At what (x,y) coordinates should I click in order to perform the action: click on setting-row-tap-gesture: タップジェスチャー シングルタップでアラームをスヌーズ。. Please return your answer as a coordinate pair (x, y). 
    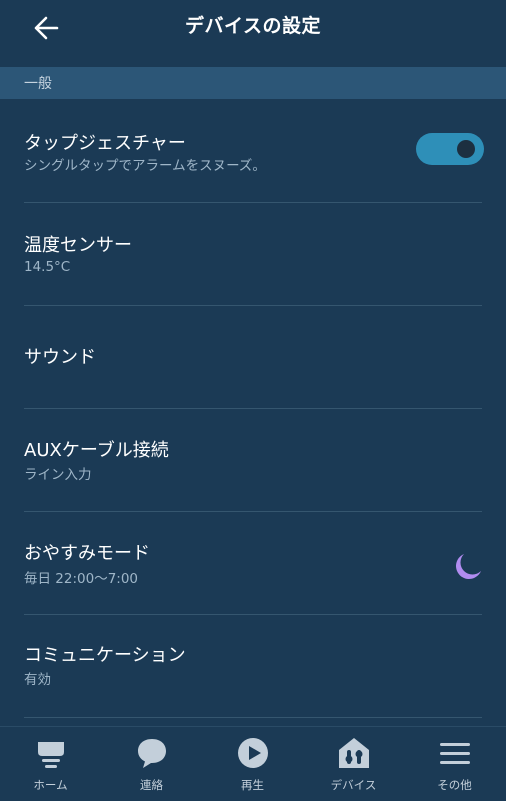
    Looking at the image, I should click on (253, 151).